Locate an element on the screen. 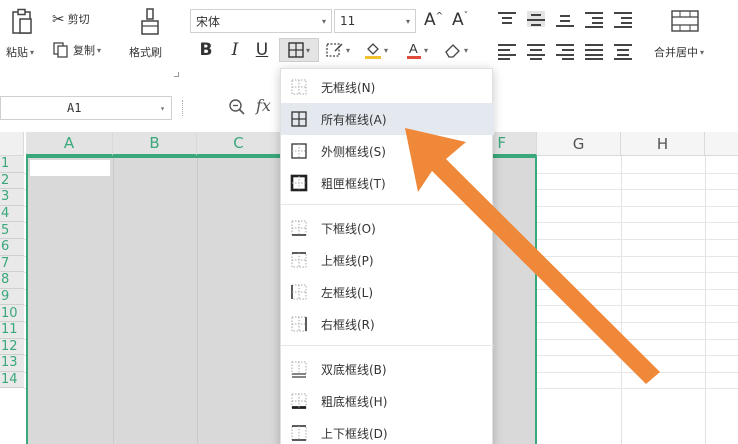 The height and width of the screenshot is (444, 738). font-color-button: A ▾ is located at coordinates (417, 50).